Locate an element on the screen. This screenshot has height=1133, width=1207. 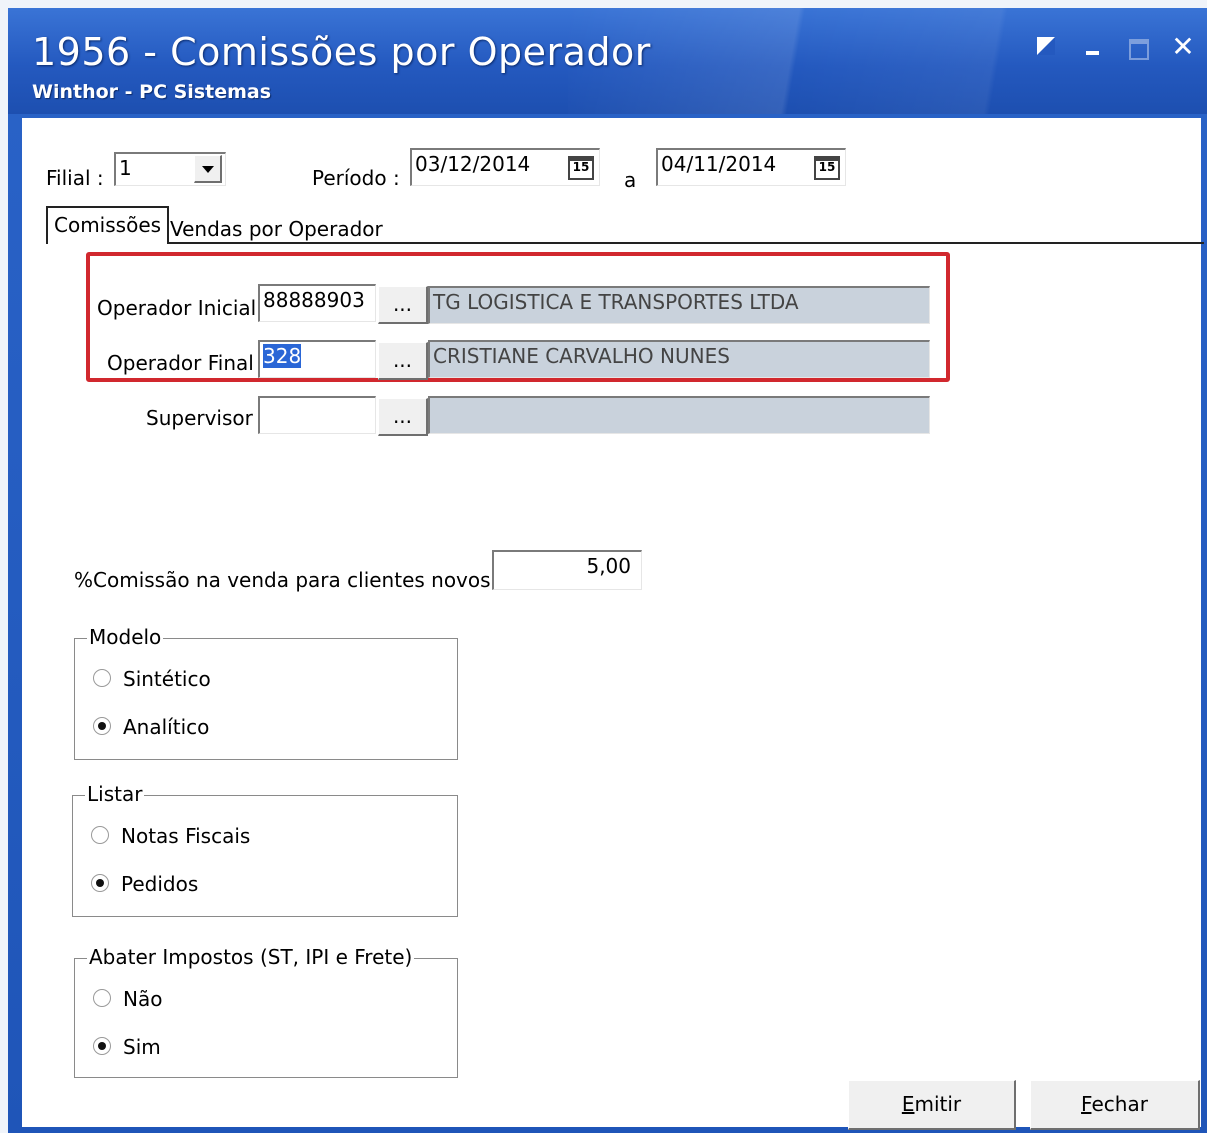
operador-final-name: CRISTIANE CARVALHO NUNES is located at coordinates (581, 356).